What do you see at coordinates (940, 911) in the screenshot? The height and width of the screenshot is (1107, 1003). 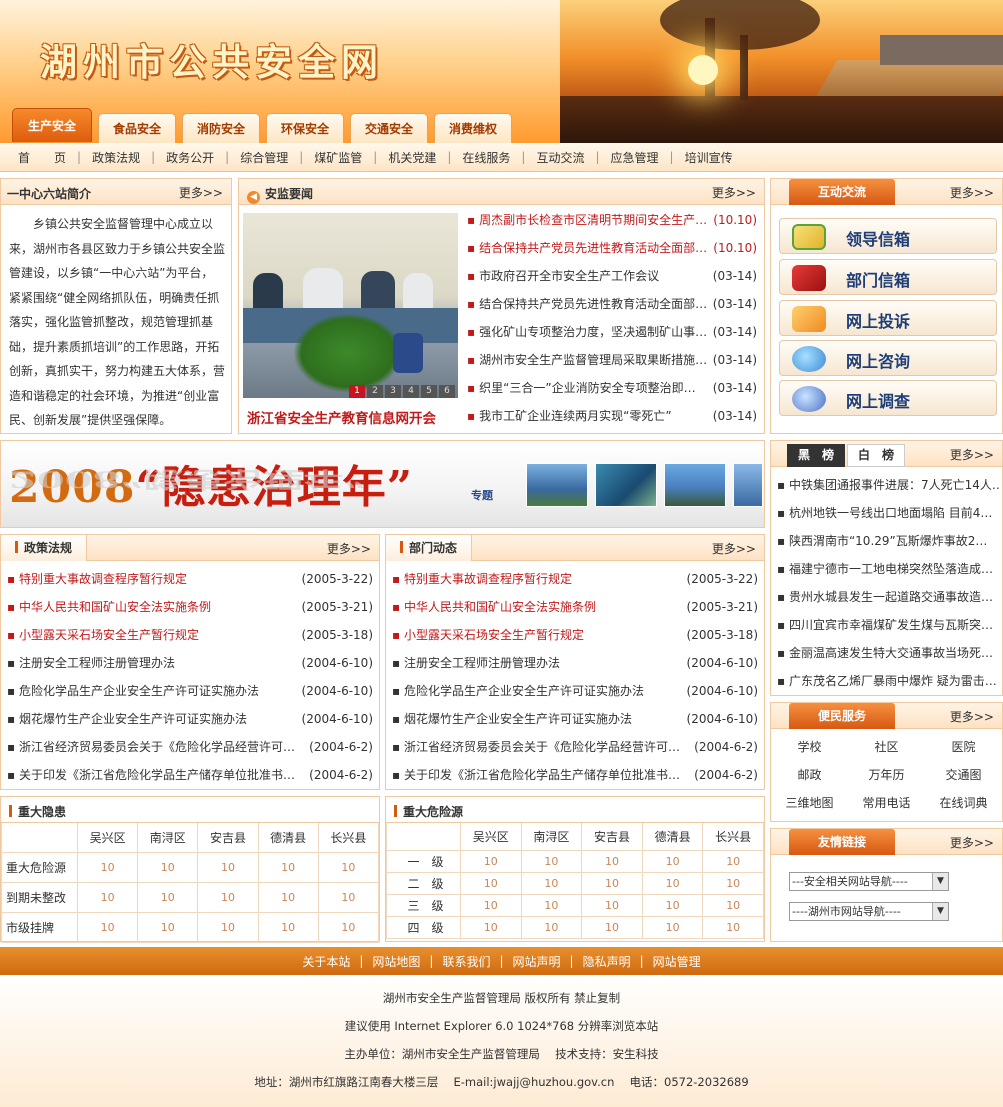 I see `chevron-down-icon: ▼` at bounding box center [940, 911].